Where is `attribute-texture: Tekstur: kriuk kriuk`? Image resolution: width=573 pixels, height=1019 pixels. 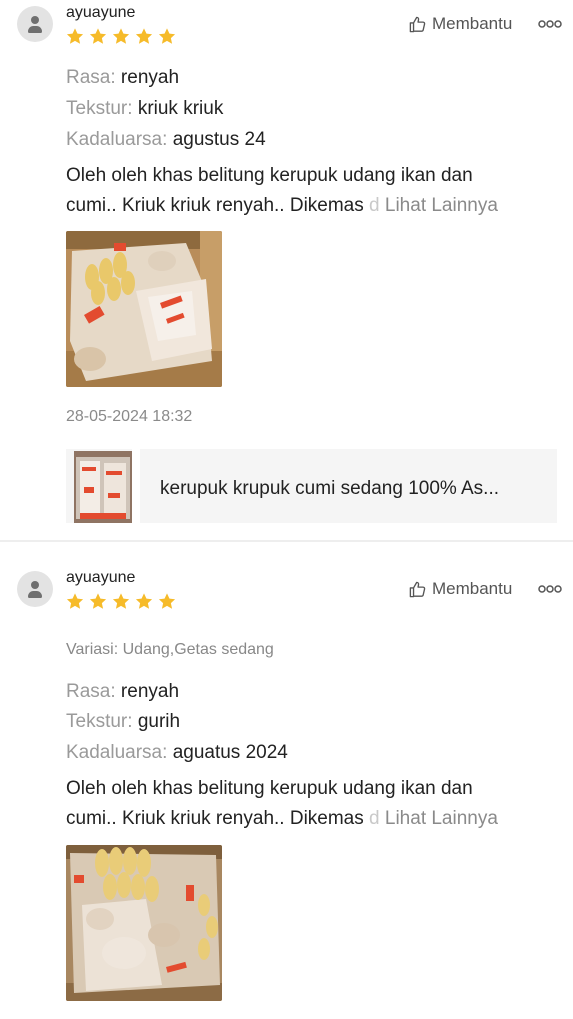
attribute-texture: Tekstur: kriuk kriuk is located at coordinates (145, 108).